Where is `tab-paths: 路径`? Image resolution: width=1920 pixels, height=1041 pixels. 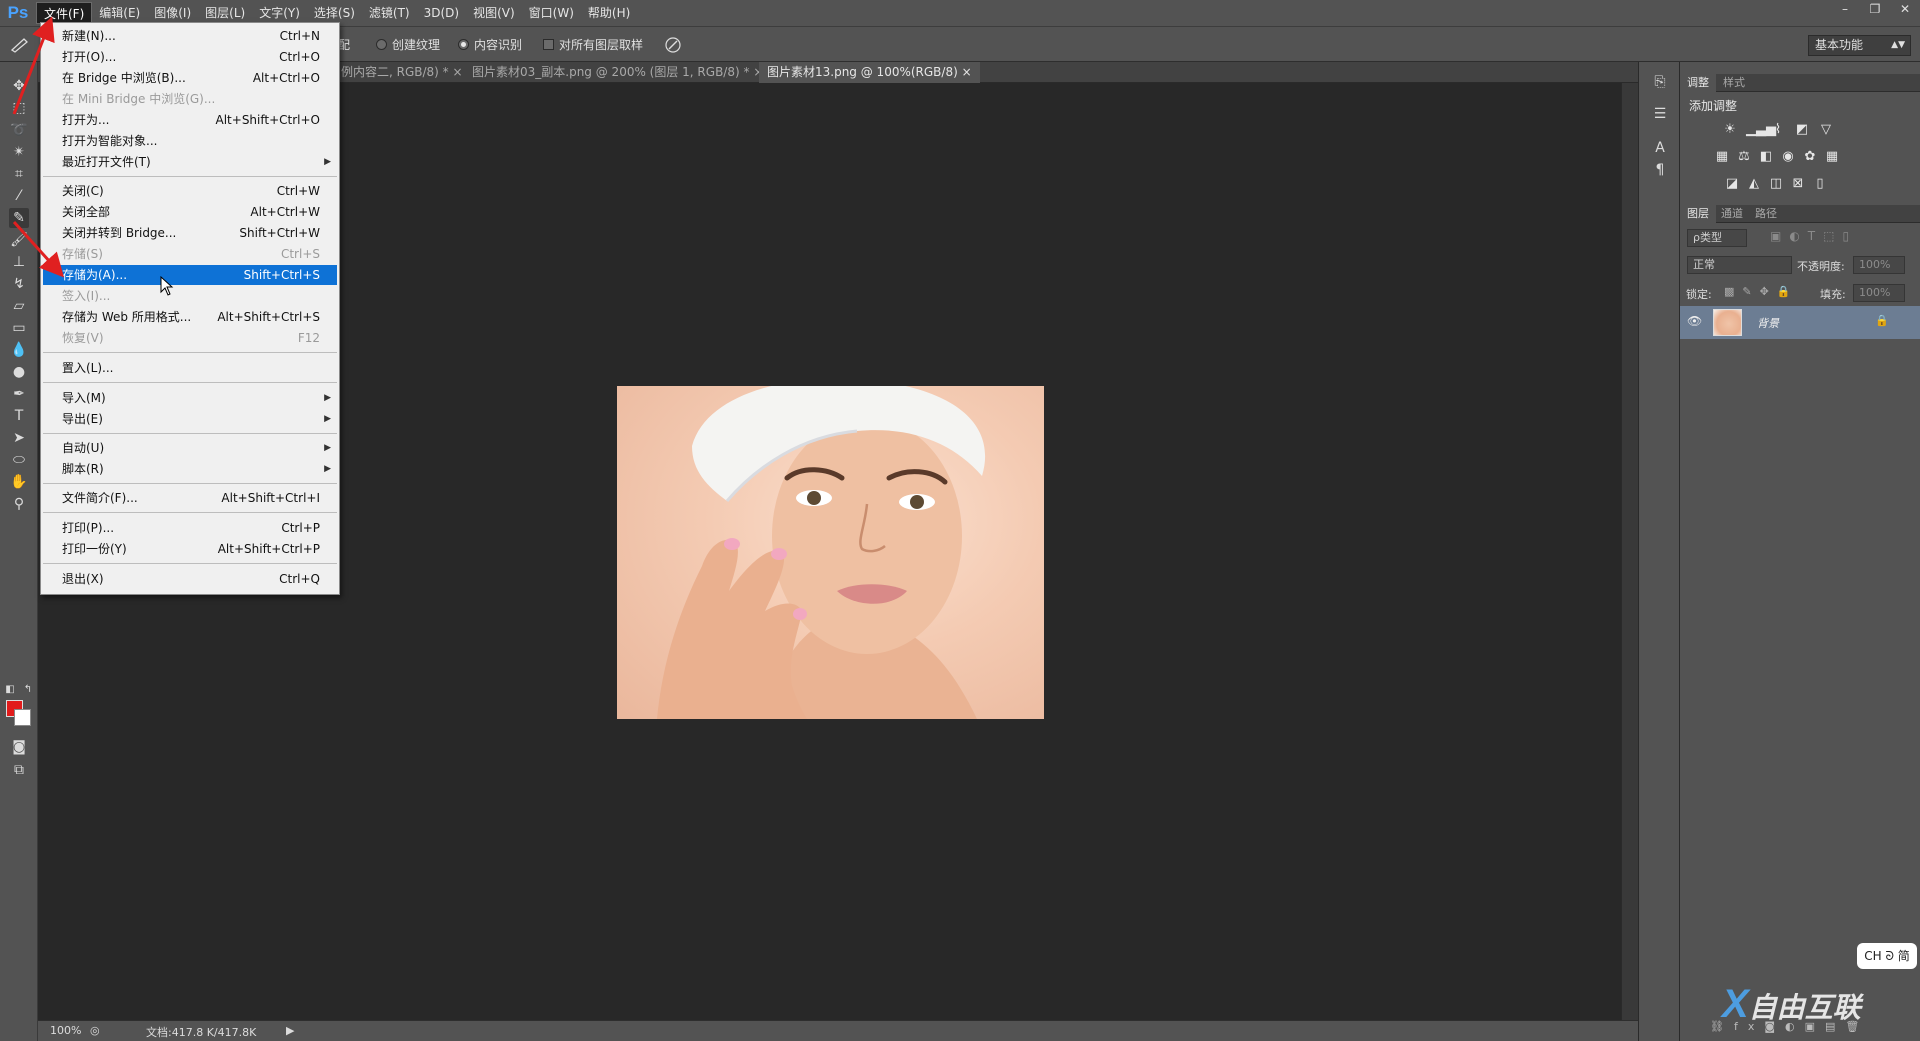
tab-paths: 路径 is located at coordinates (1766, 214).